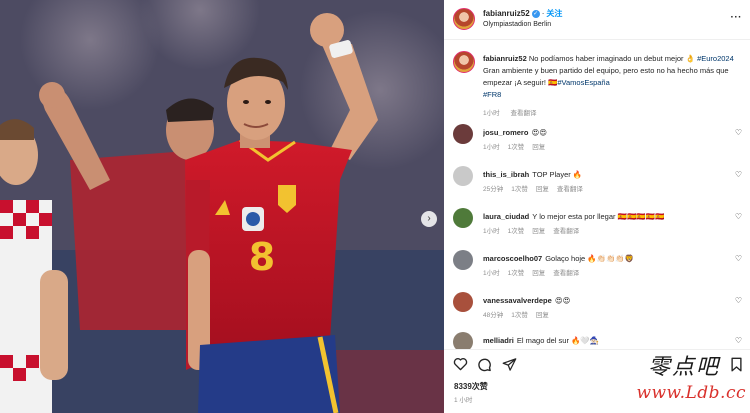  I want to click on author-username: fabianruiz52, so click(506, 13).